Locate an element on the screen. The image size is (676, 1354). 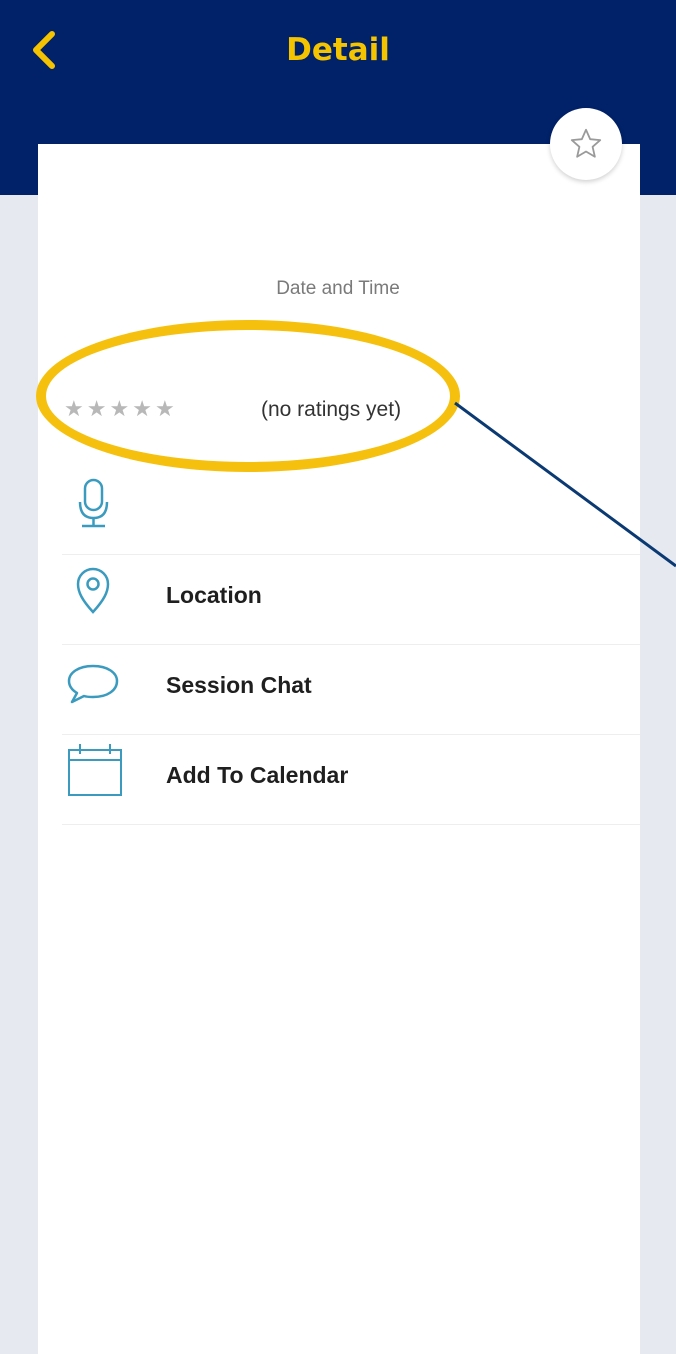
map-pin-icon is located at coordinates (97, 596).